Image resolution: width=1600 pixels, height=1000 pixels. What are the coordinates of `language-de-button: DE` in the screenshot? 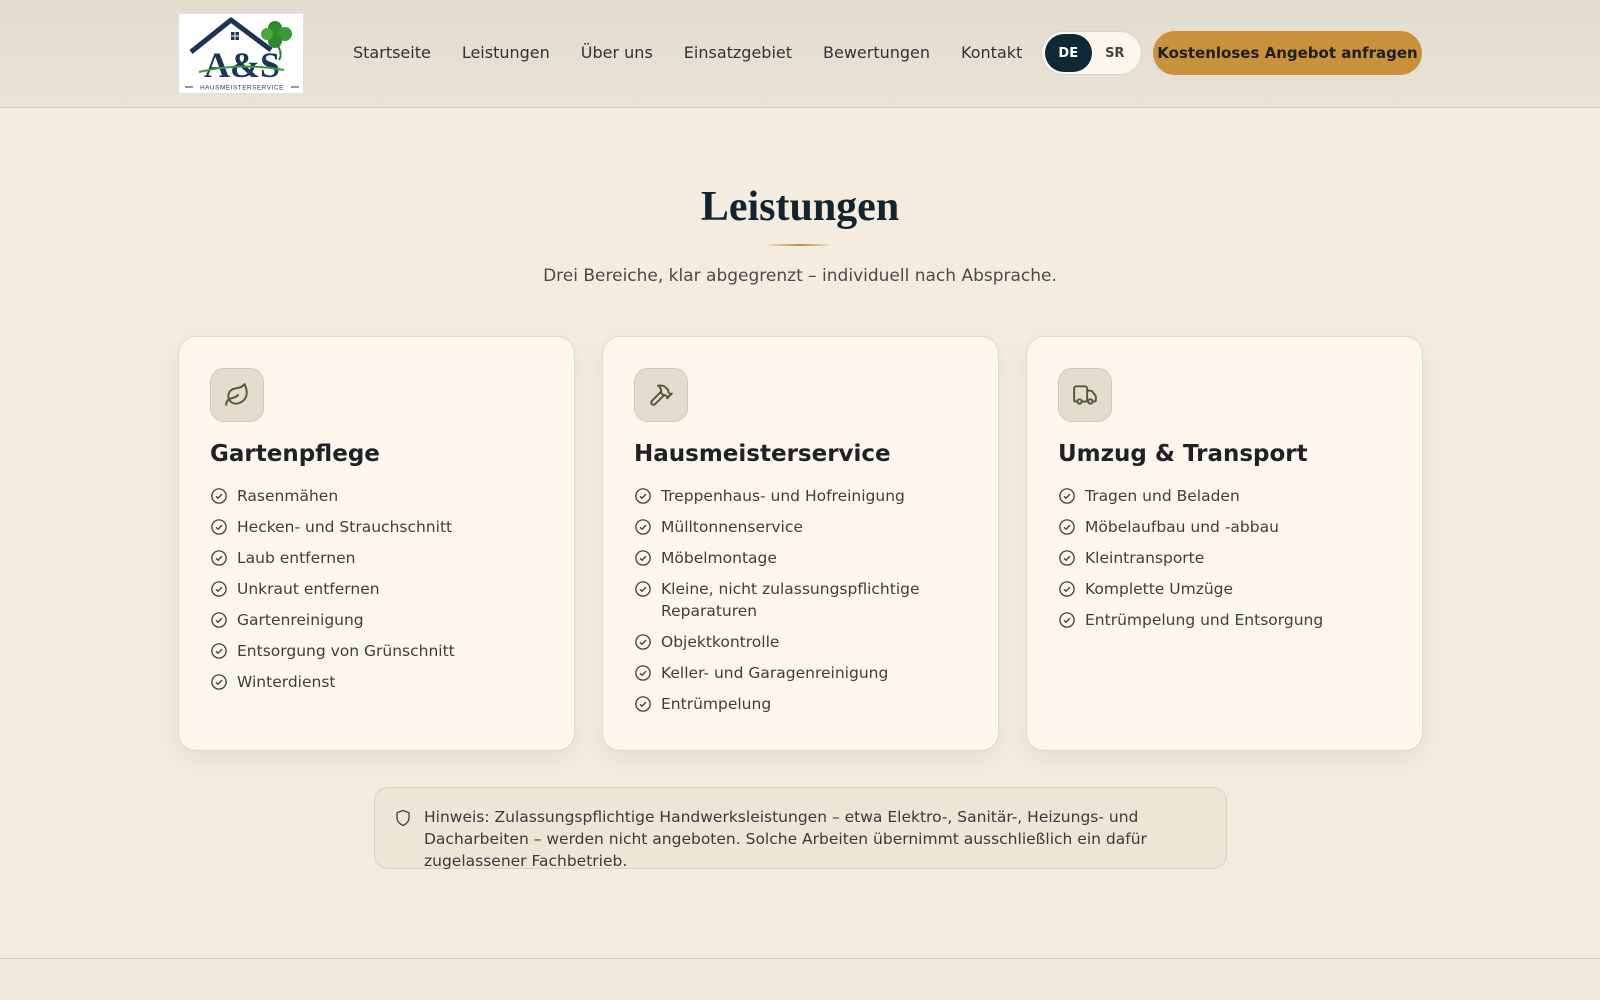 It's located at (1068, 53).